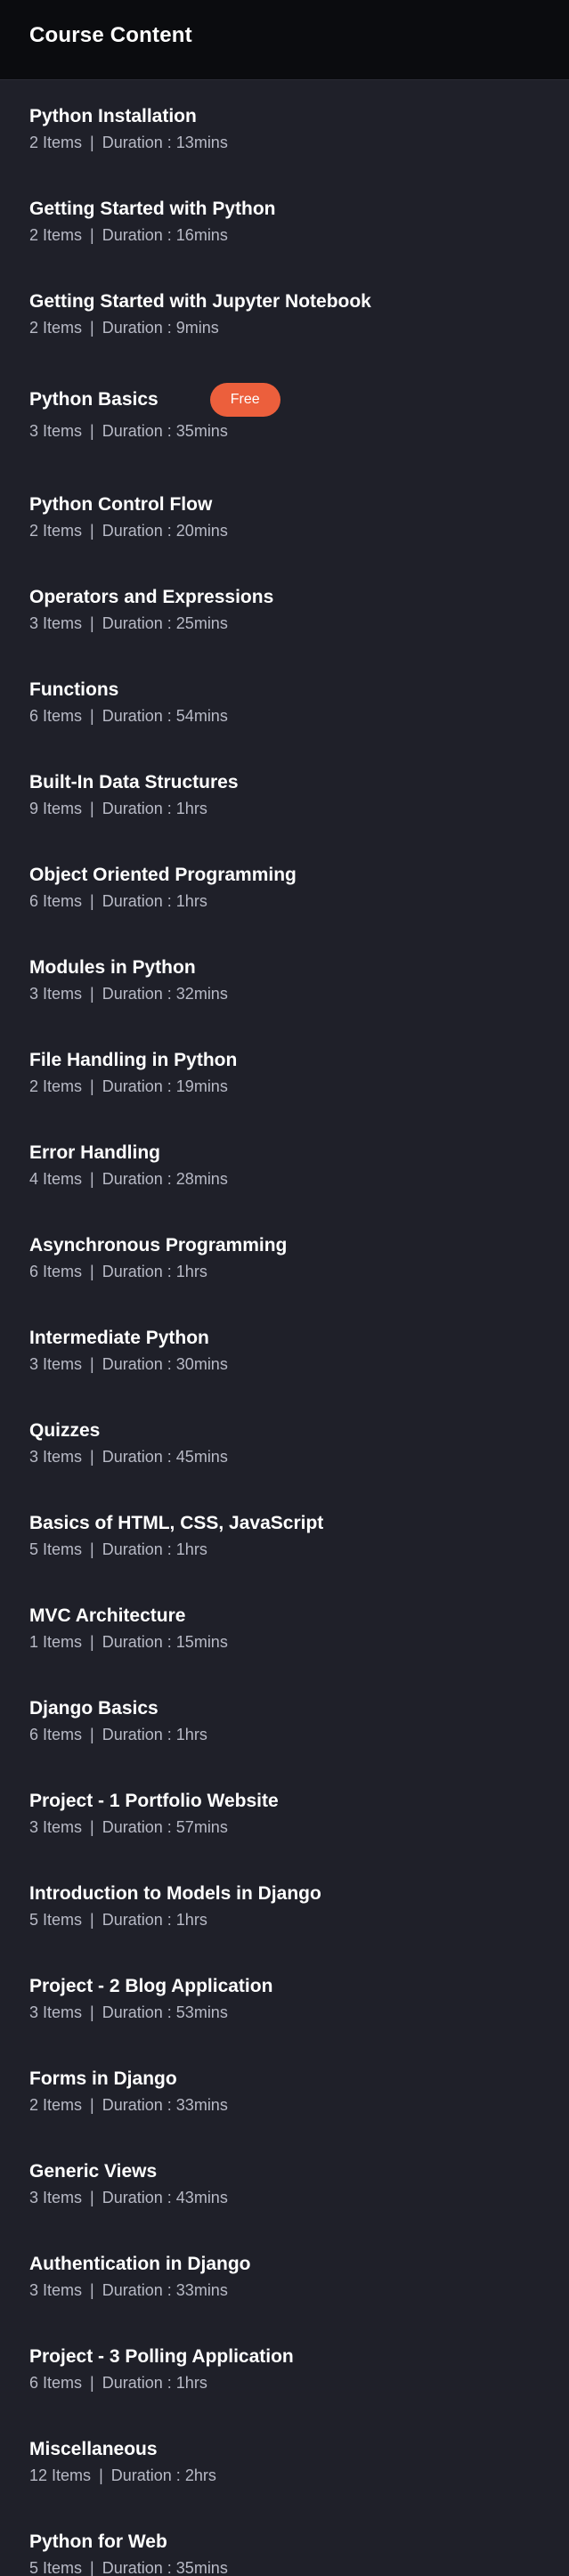 This screenshot has width=569, height=2576. What do you see at coordinates (151, 597) in the screenshot?
I see `section-title: Operators and Expressions` at bounding box center [151, 597].